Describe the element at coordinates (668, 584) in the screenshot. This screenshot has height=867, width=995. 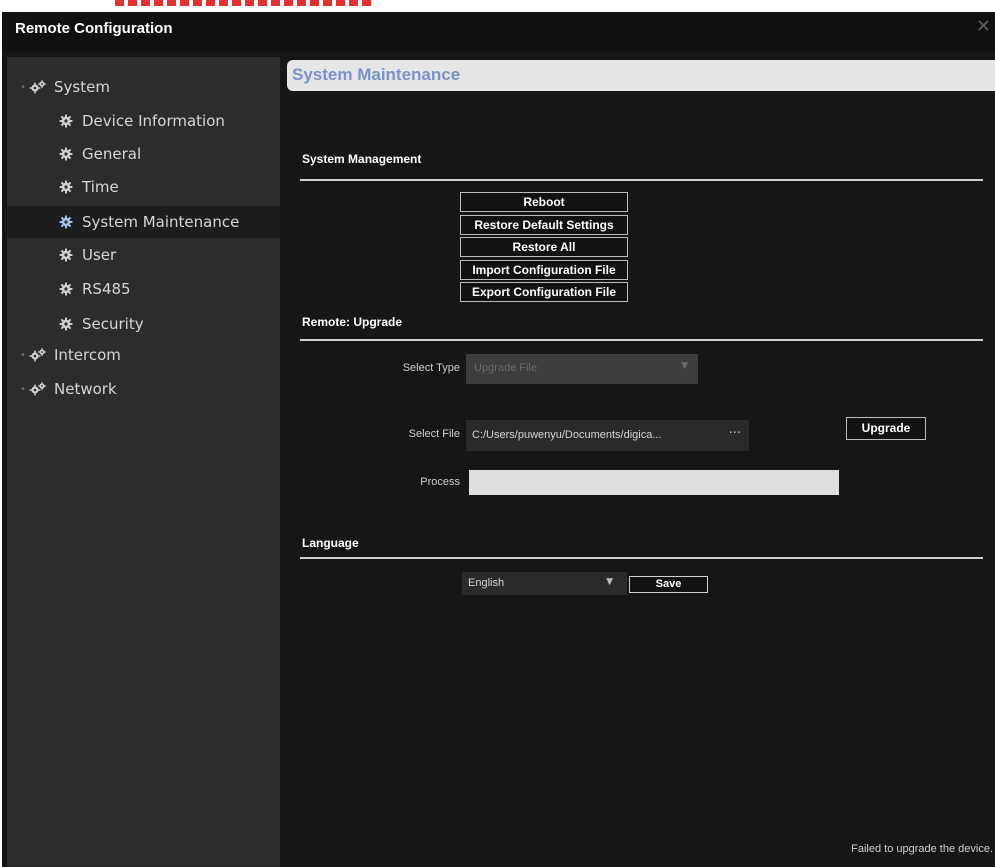
I see `save-button: Save` at that location.